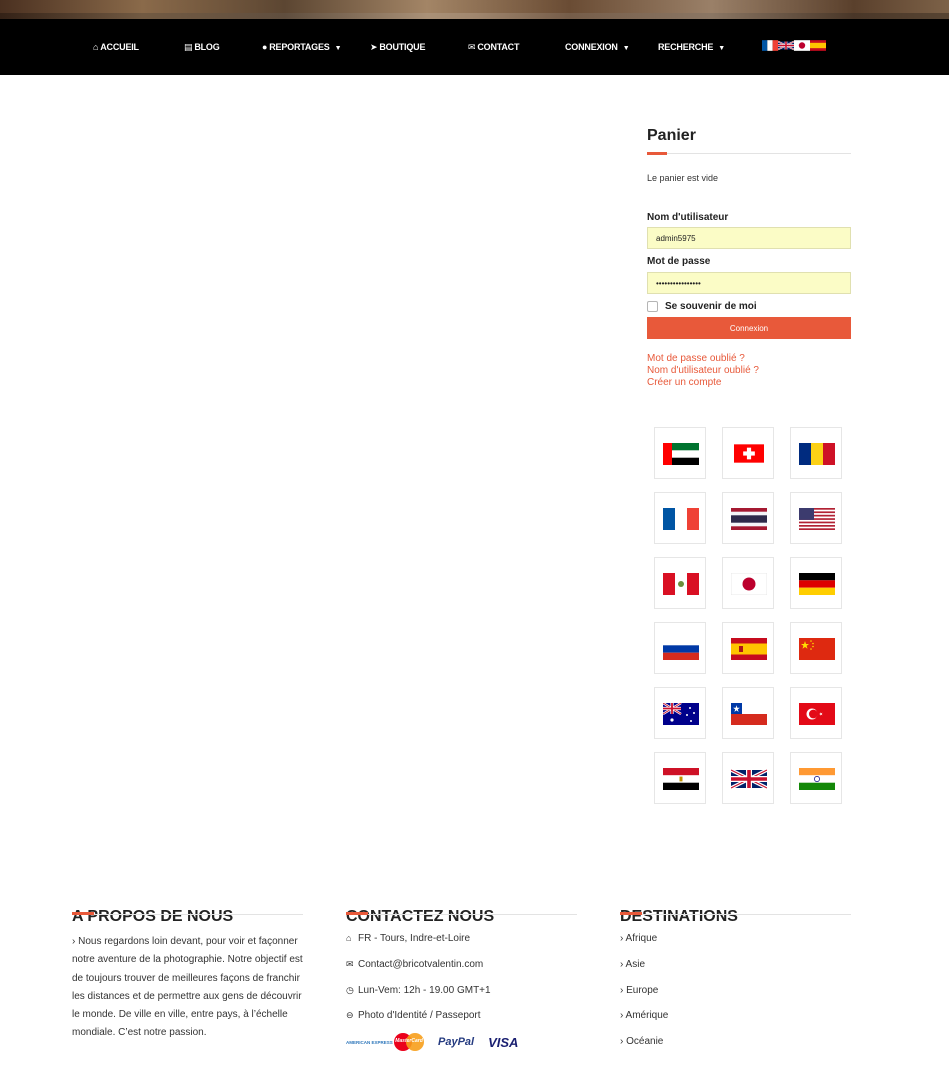  What do you see at coordinates (591, 47) in the screenshot?
I see `nav-connexion-label: CONNEXION` at bounding box center [591, 47].